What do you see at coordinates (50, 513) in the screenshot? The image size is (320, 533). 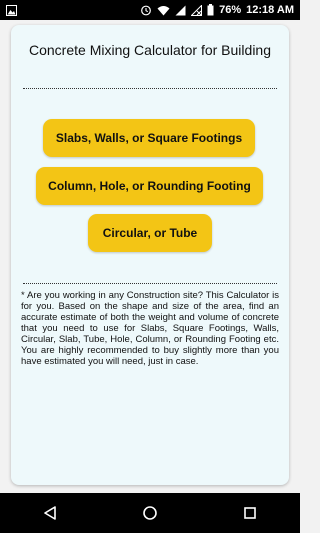 I see `back-icon` at bounding box center [50, 513].